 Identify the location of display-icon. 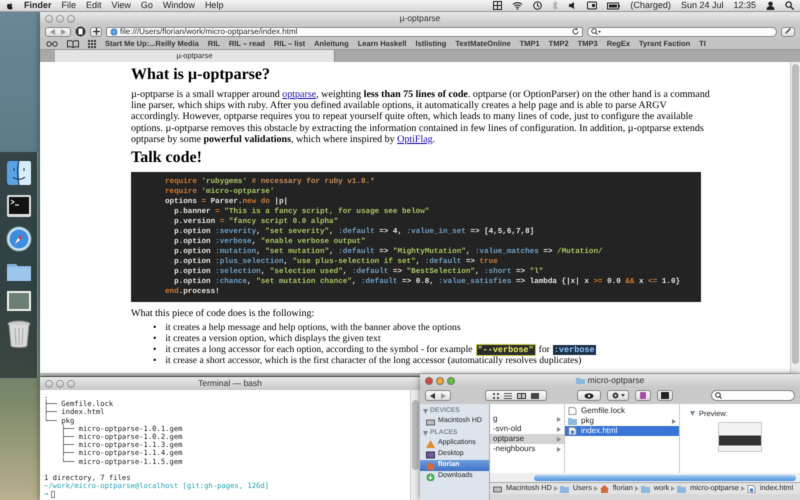
(592, 5).